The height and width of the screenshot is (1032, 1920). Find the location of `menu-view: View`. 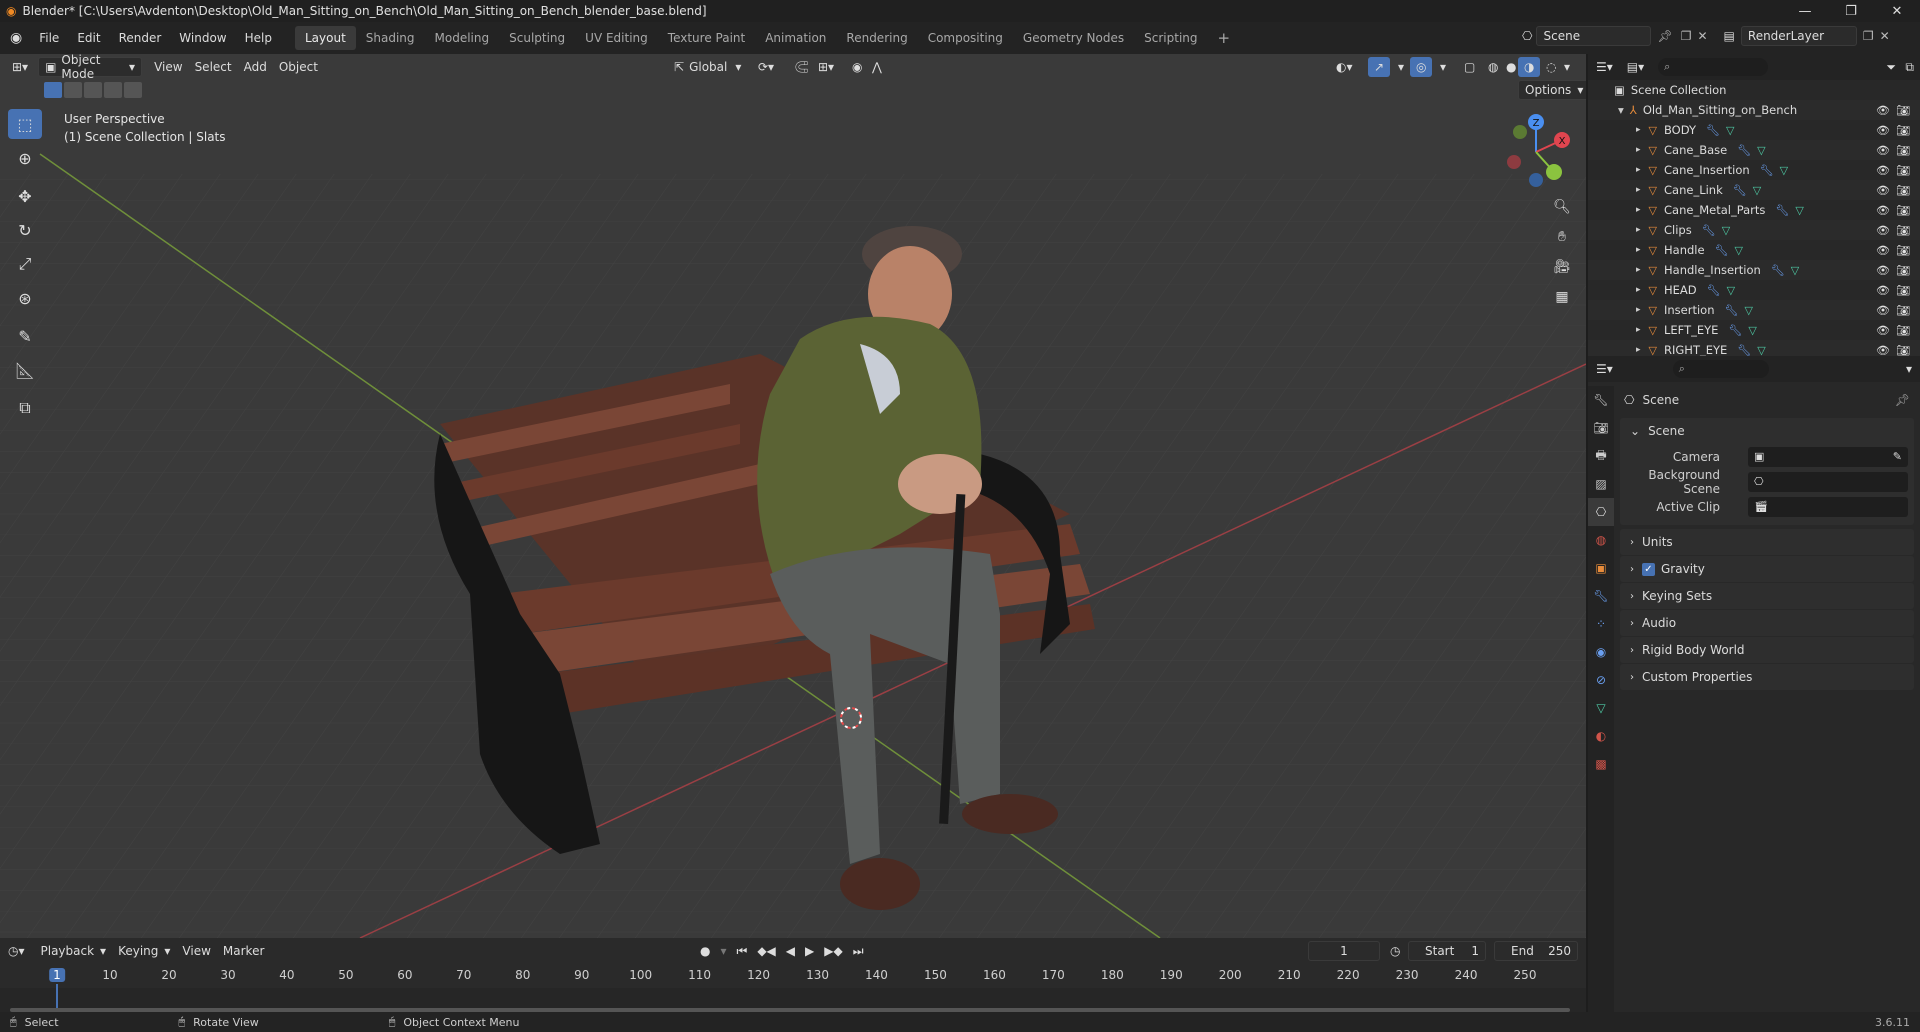

menu-view: View is located at coordinates (168, 67).